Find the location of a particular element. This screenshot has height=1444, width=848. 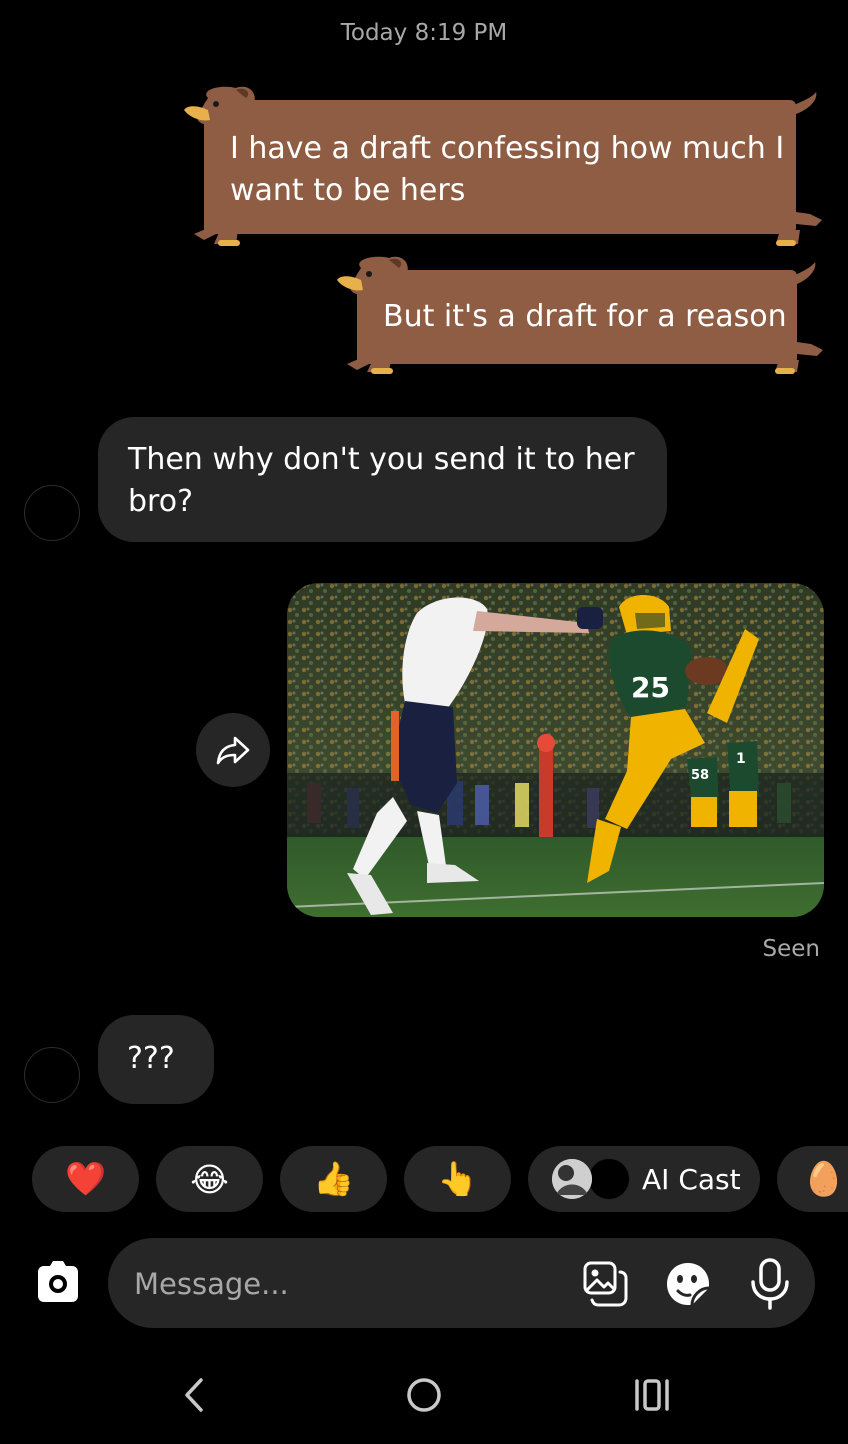

ai-cast-button: AI Cast is located at coordinates (644, 1179).